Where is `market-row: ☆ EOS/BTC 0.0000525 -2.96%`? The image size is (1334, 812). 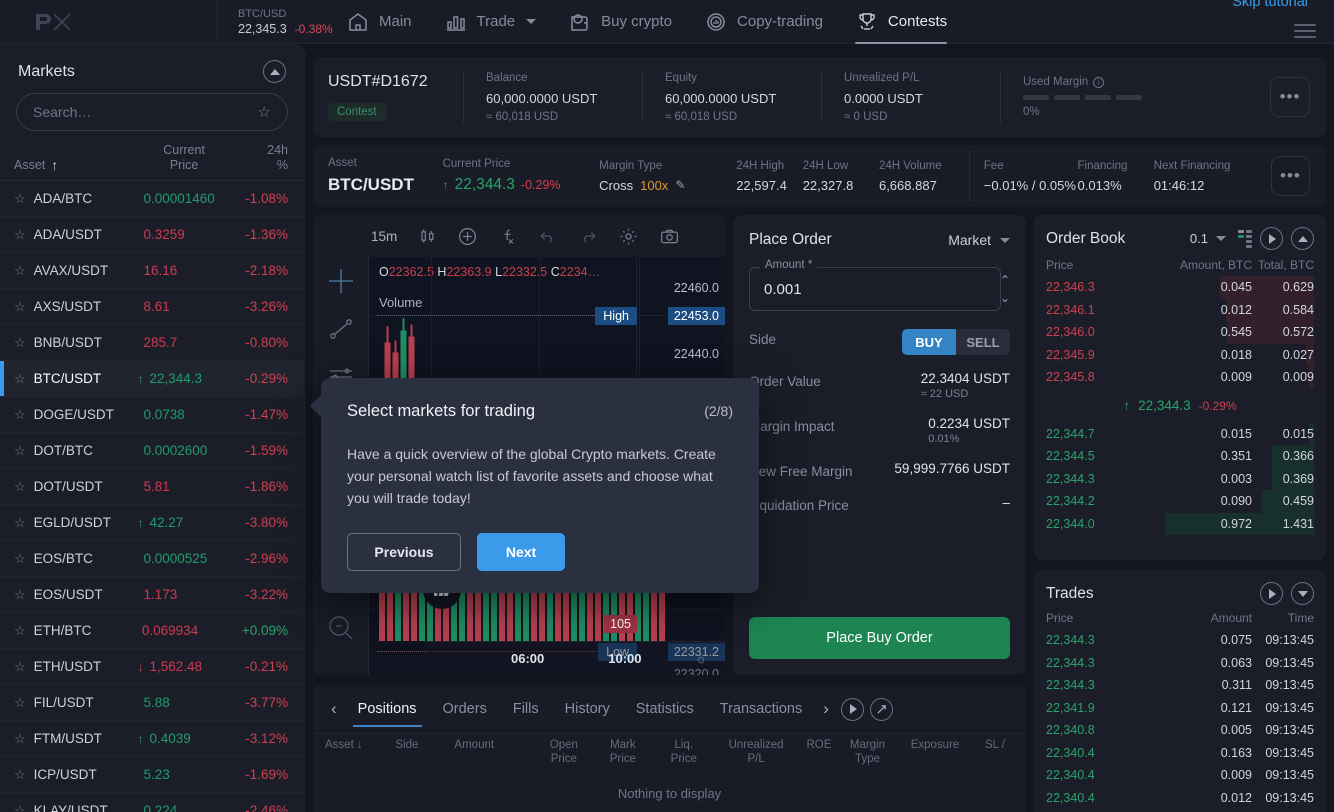
market-row: ☆ EOS/BTC 0.0000525 -2.96% is located at coordinates (152, 559).